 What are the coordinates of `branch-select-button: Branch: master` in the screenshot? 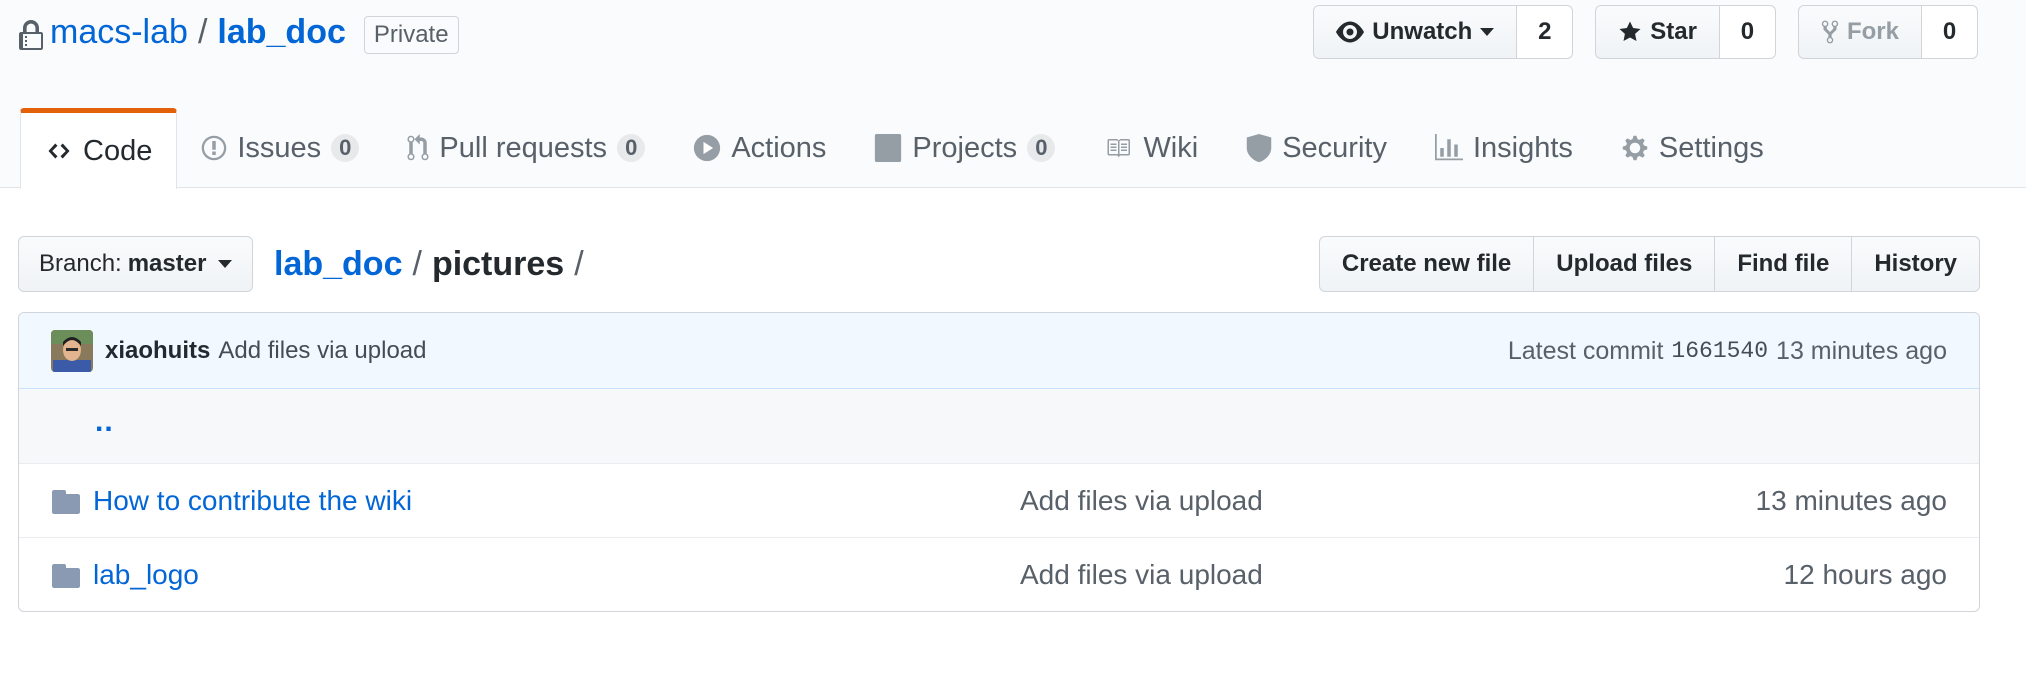 It's located at (136, 264).